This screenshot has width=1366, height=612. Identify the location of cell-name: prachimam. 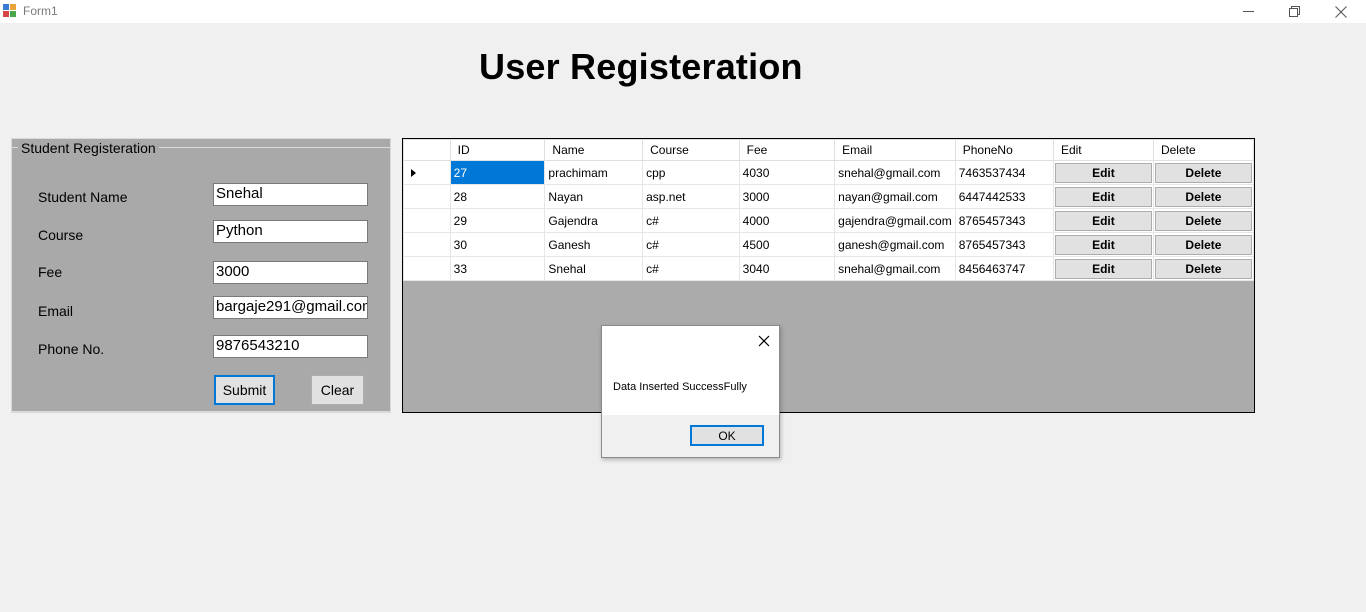
(594, 172).